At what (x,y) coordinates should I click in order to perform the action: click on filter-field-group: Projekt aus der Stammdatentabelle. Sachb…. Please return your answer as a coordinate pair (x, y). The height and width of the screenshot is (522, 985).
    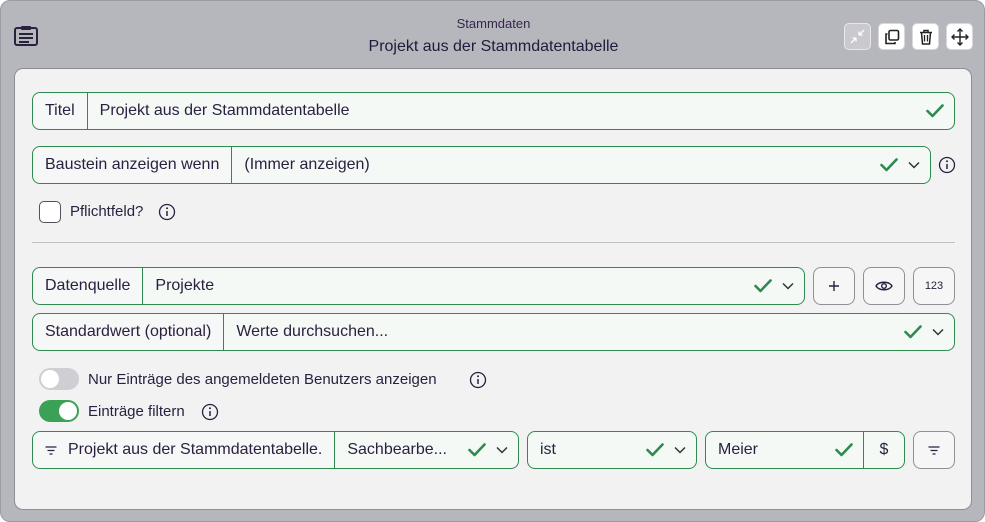
    Looking at the image, I should click on (275, 450).